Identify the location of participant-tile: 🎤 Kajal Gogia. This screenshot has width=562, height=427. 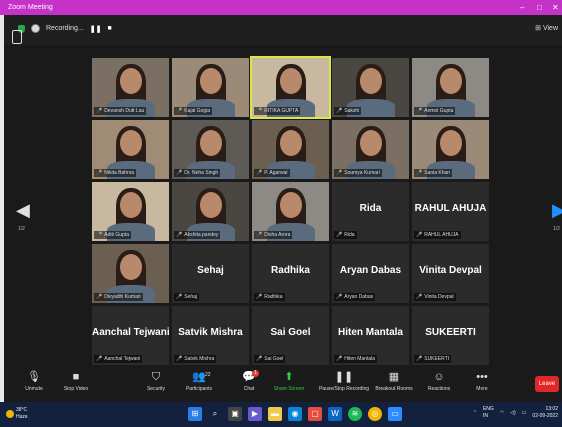
(210, 87).